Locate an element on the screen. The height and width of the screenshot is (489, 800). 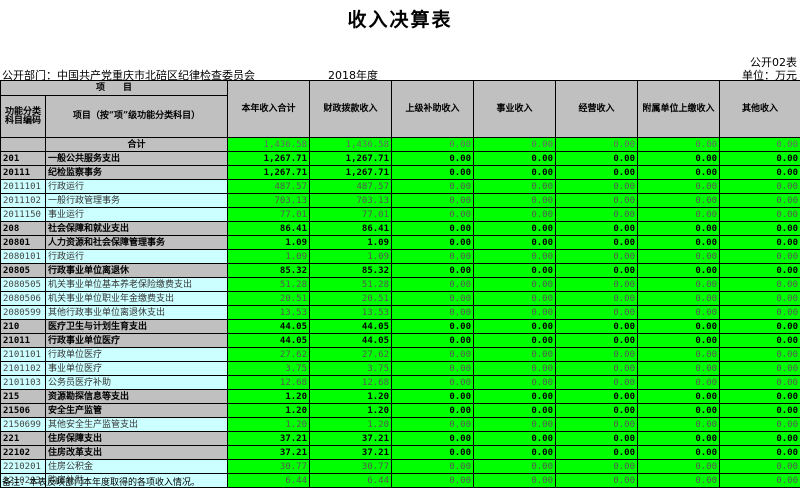
row-name: 事业运行 is located at coordinates (136, 214).